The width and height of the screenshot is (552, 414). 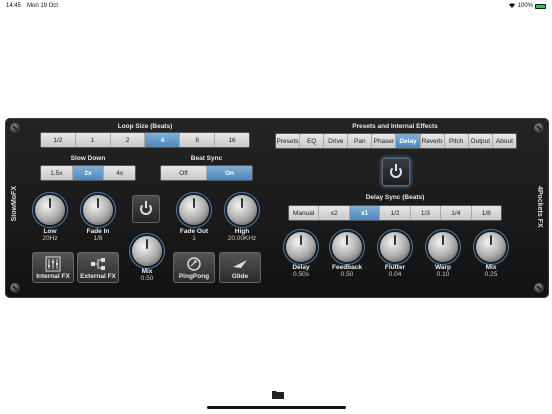 What do you see at coordinates (491, 247) in the screenshot?
I see `effect-mix-knob` at bounding box center [491, 247].